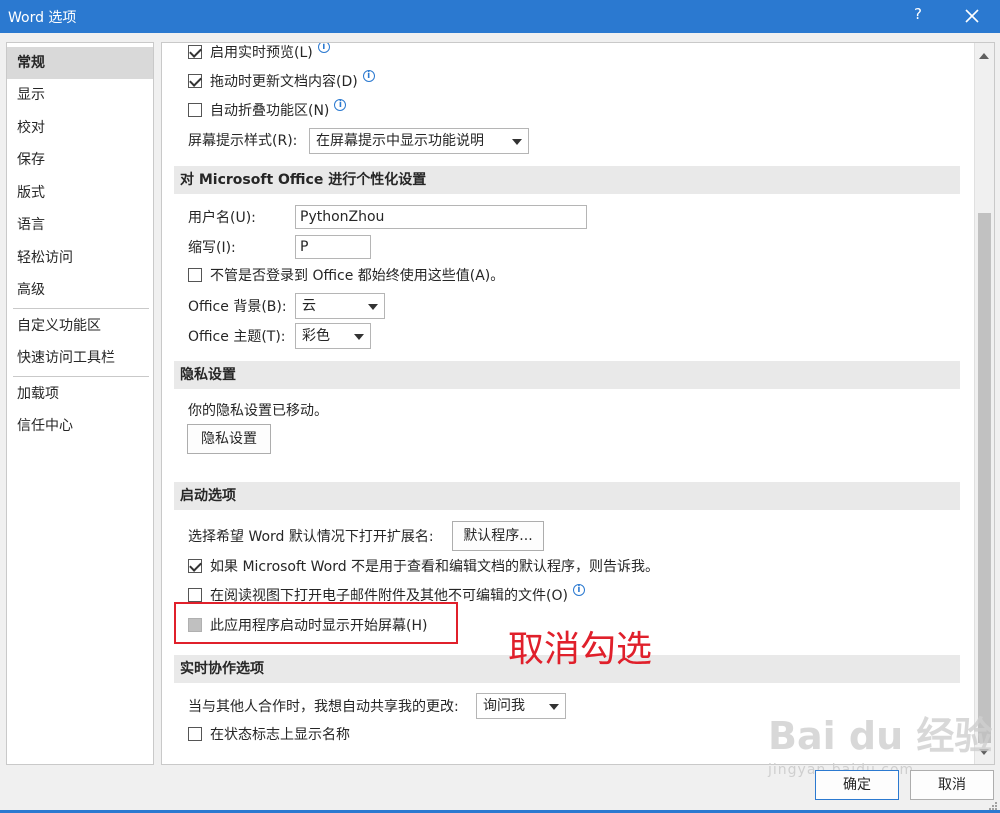 The height and width of the screenshot is (813, 1000). Describe the element at coordinates (857, 785) in the screenshot. I see `ok-button: 确定` at that location.